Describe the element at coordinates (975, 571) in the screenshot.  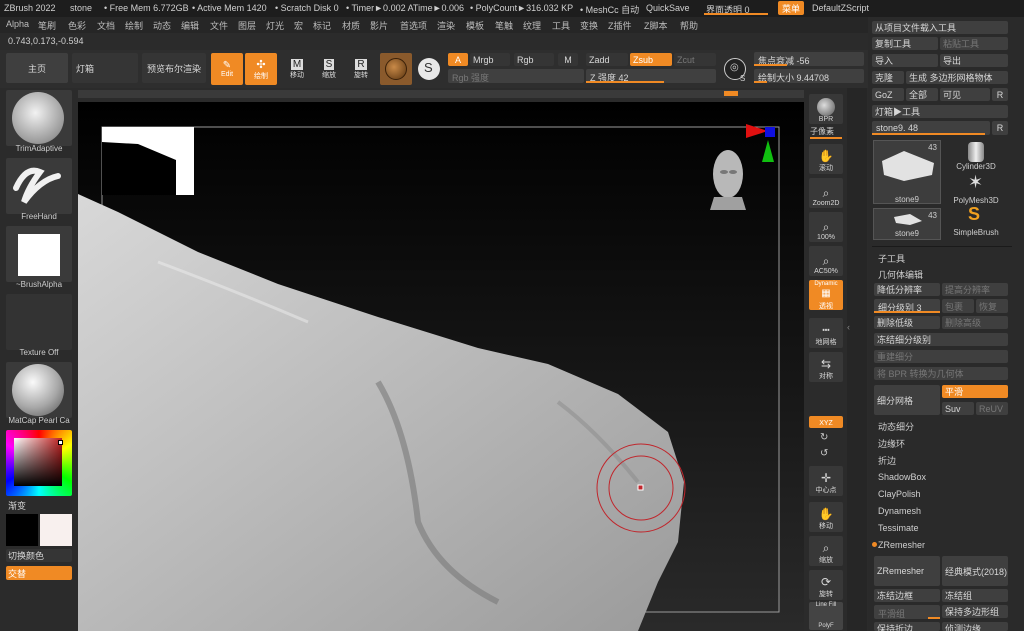
I see `legacy-mode-button: 经典模式(2018)` at that location.